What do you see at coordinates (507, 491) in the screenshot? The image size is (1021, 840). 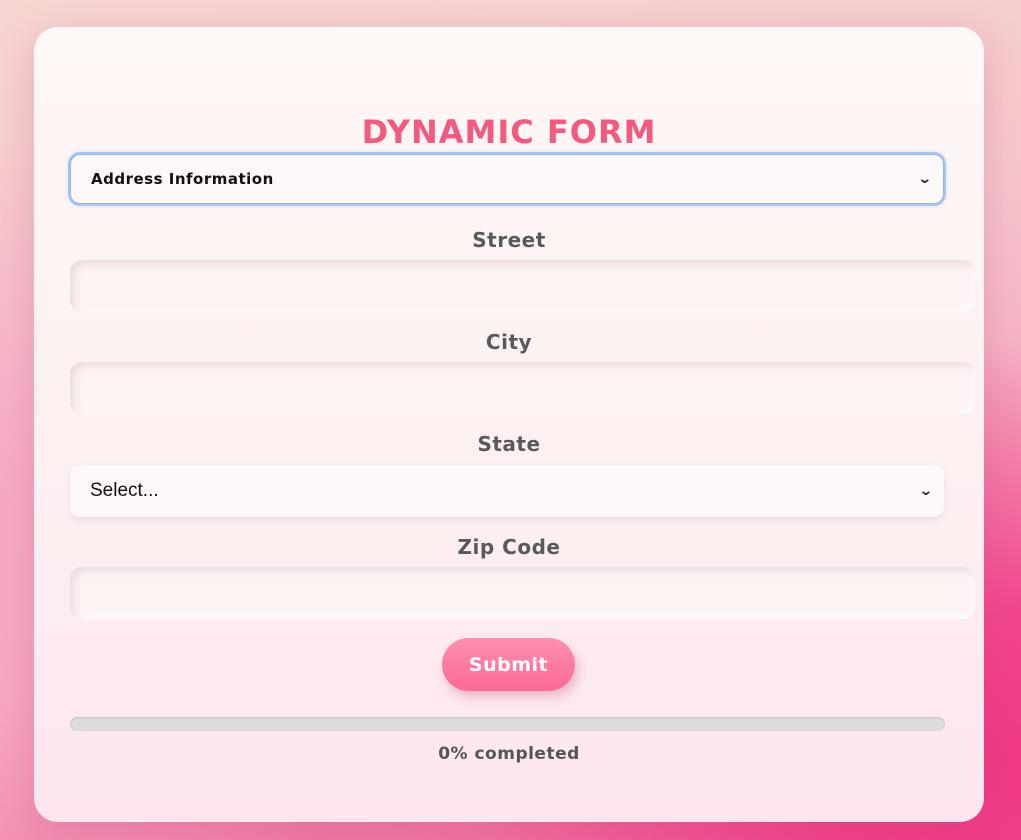 I see `state-select: Select... ⌄` at bounding box center [507, 491].